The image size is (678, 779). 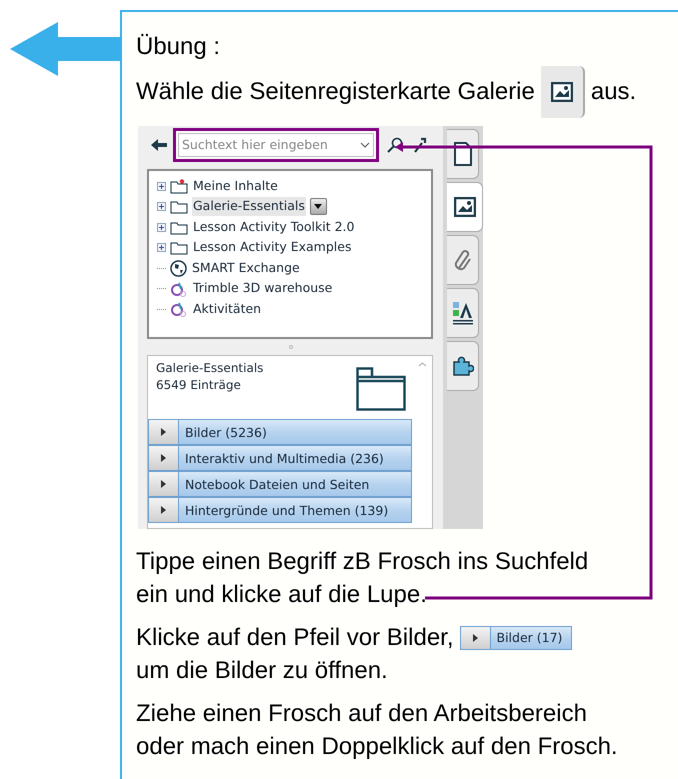 I want to click on properties-icon, so click(x=463, y=313).